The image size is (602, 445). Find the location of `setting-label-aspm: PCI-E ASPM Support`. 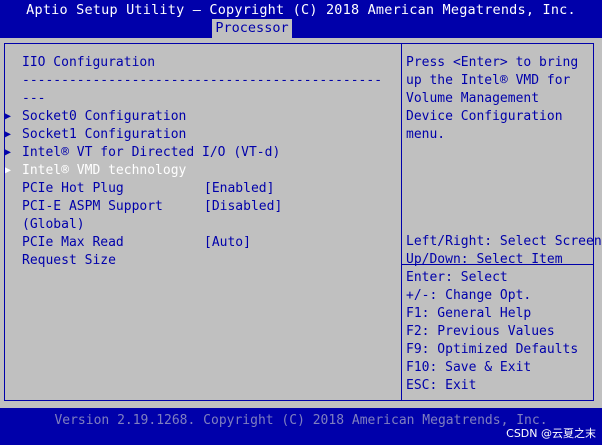

setting-label-aspm: PCI-E ASPM Support is located at coordinates (92, 207).